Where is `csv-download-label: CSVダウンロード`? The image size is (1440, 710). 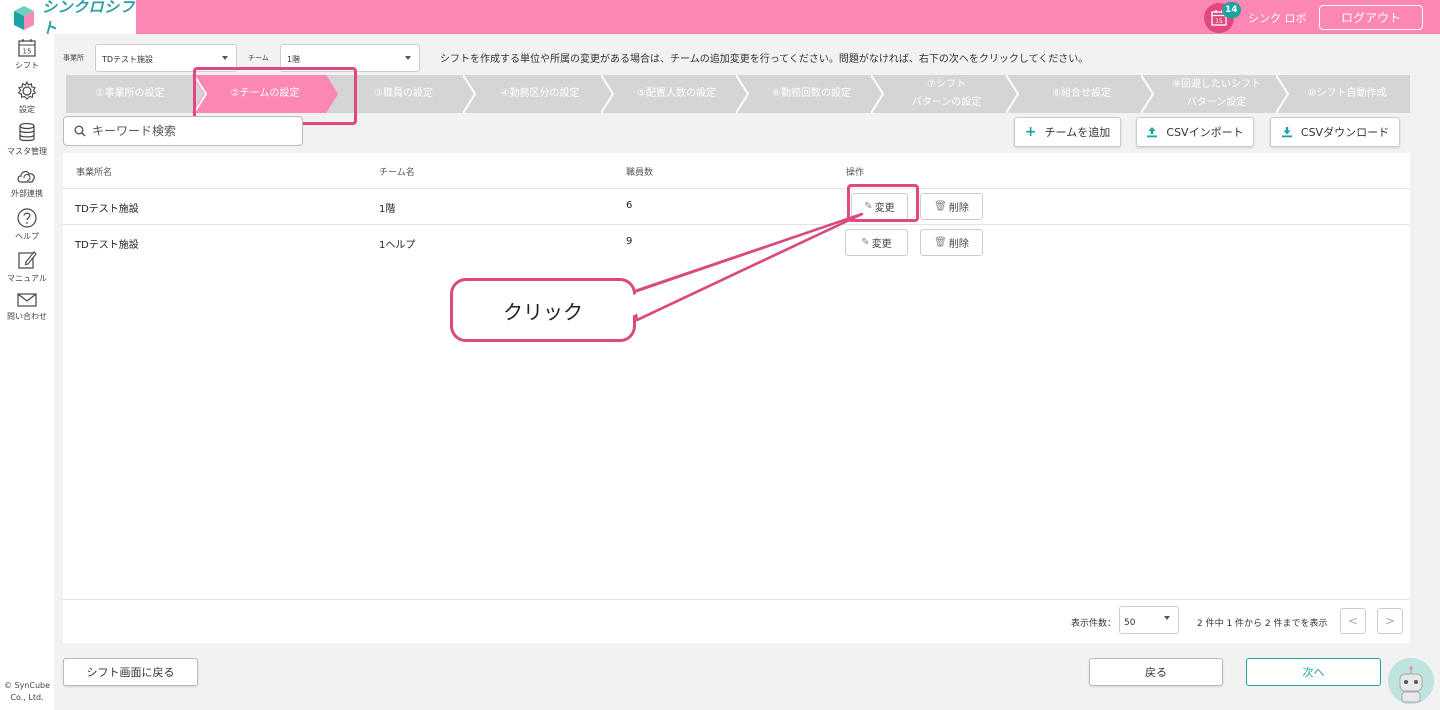 csv-download-label: CSVダウンロード is located at coordinates (1345, 132).